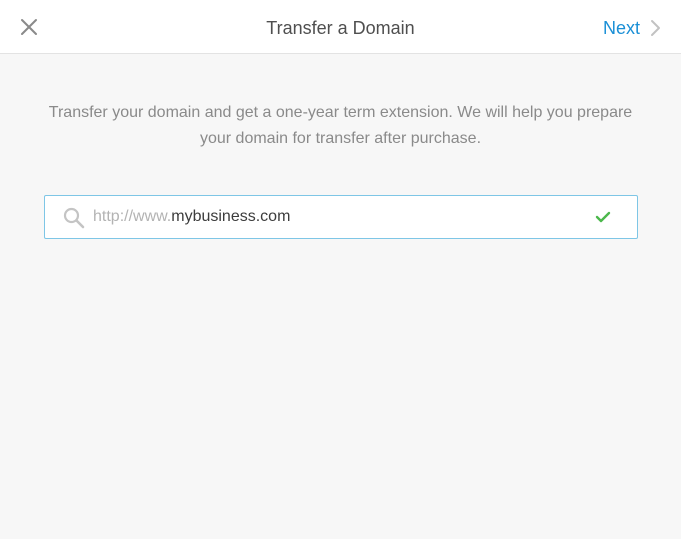  What do you see at coordinates (603, 217) in the screenshot?
I see `checkmark-icon` at bounding box center [603, 217].